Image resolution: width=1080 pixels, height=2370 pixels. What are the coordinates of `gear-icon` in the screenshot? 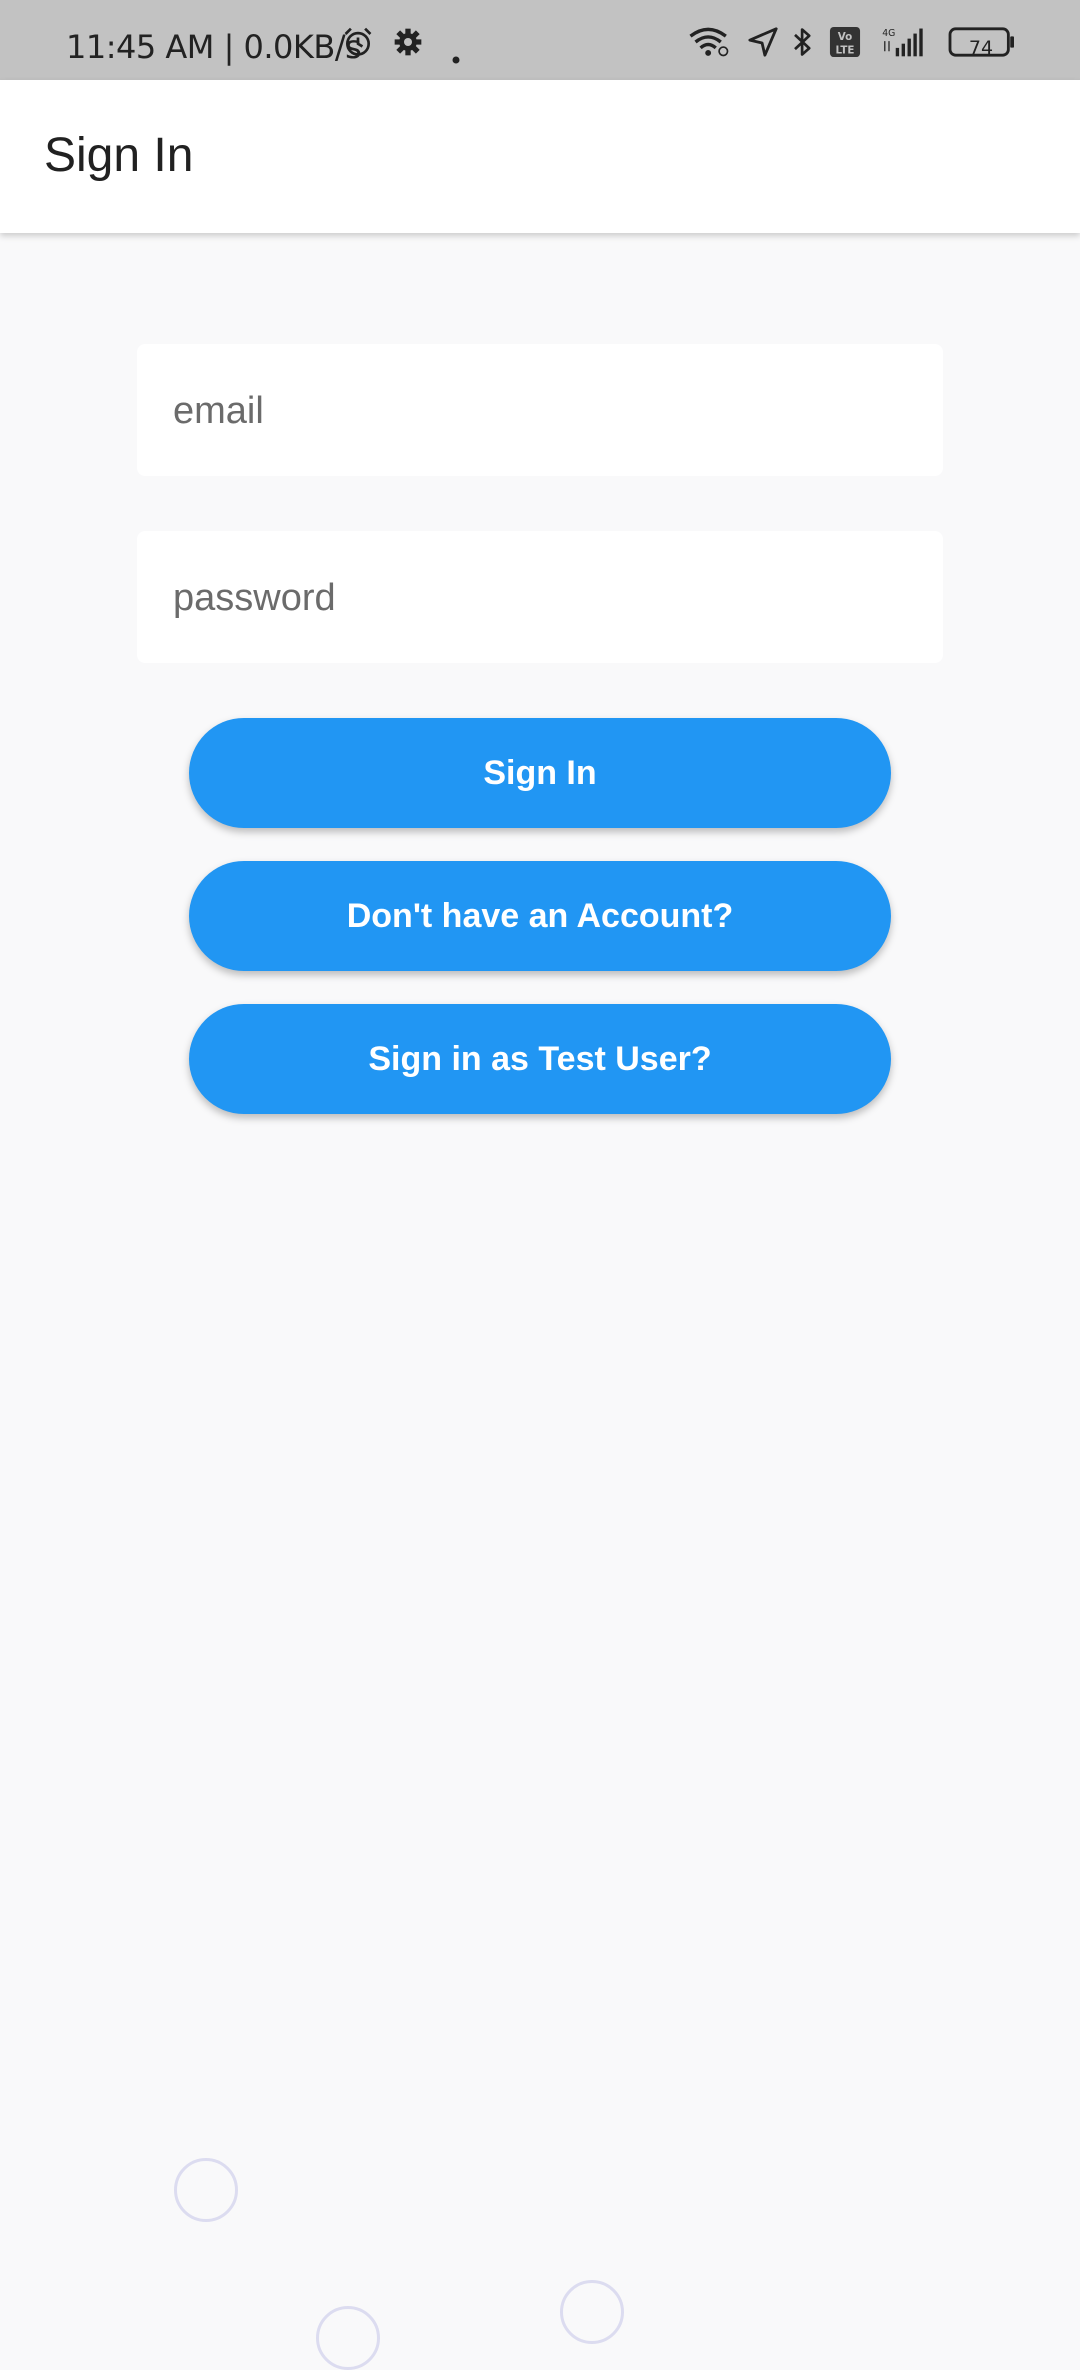 It's located at (408, 42).